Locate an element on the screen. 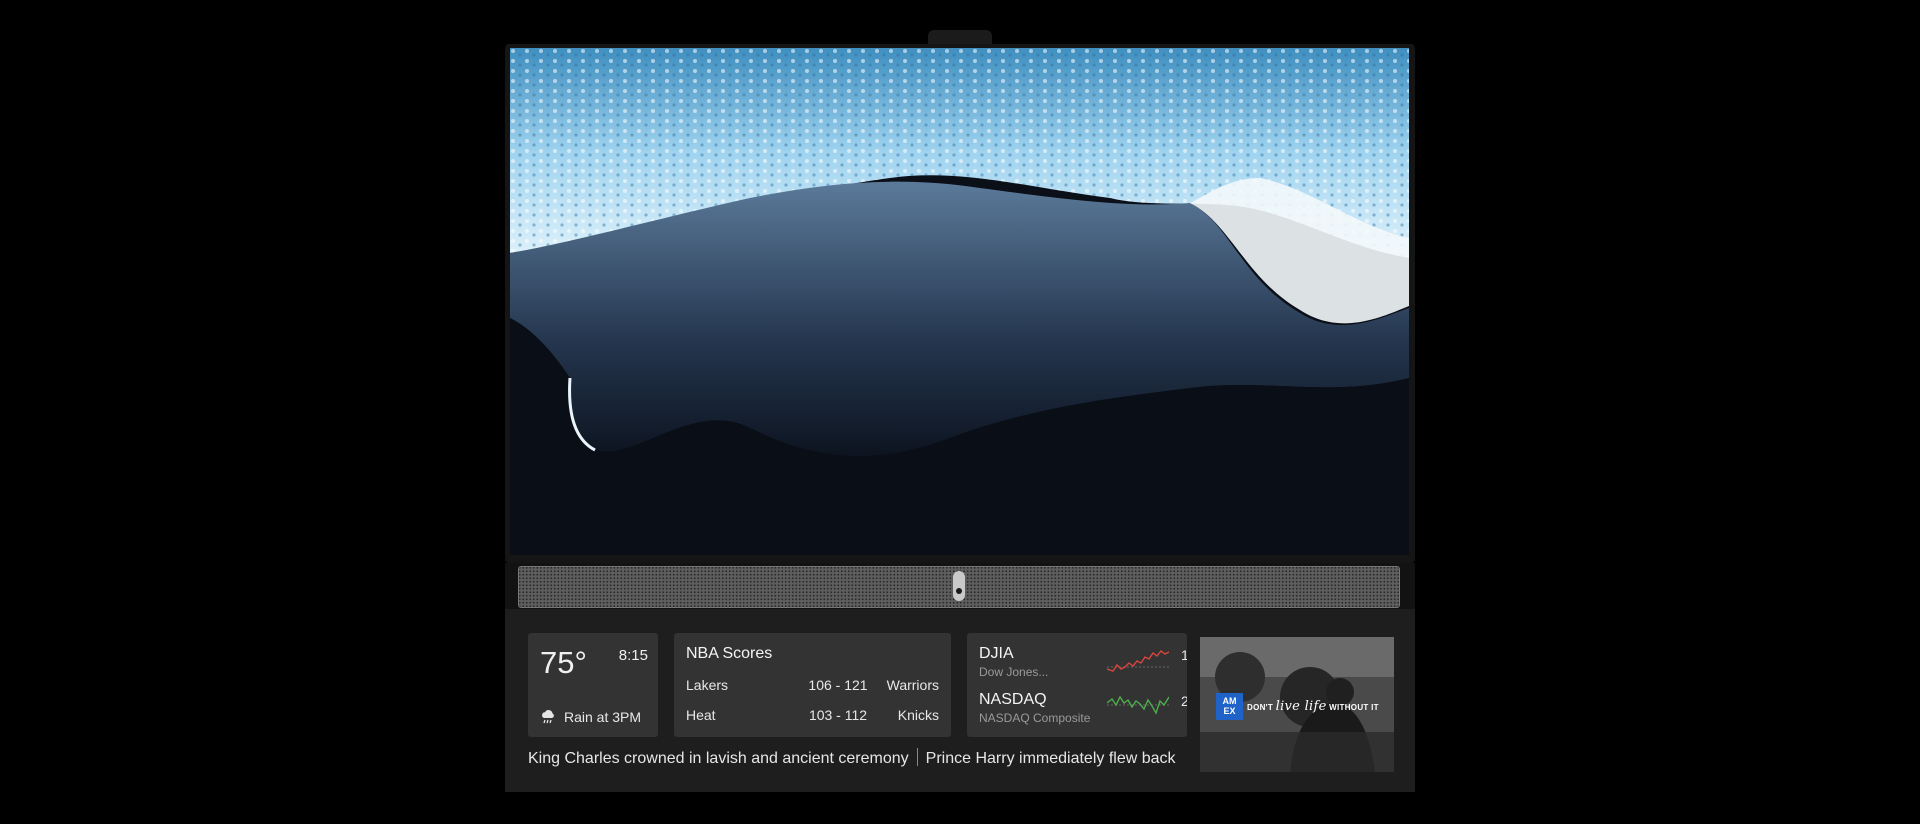  away-team: Knicks is located at coordinates (918, 715).